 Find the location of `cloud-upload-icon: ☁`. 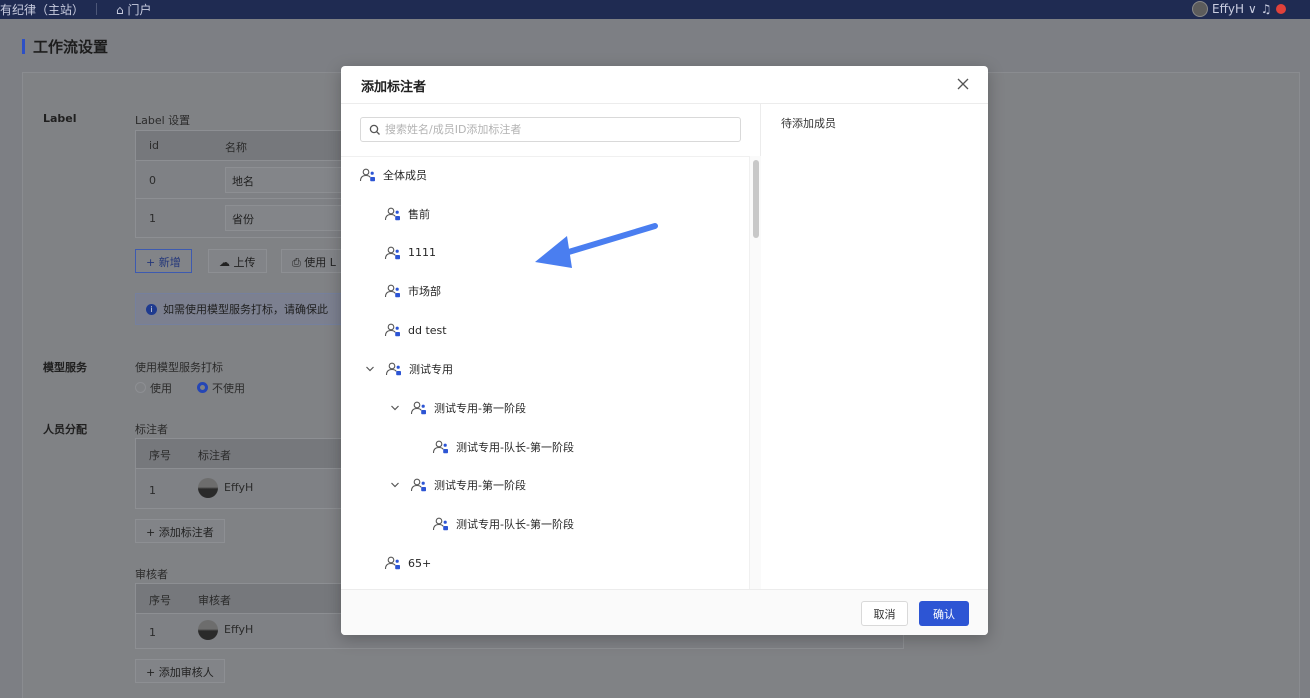

cloud-upload-icon: ☁ is located at coordinates (226, 262).